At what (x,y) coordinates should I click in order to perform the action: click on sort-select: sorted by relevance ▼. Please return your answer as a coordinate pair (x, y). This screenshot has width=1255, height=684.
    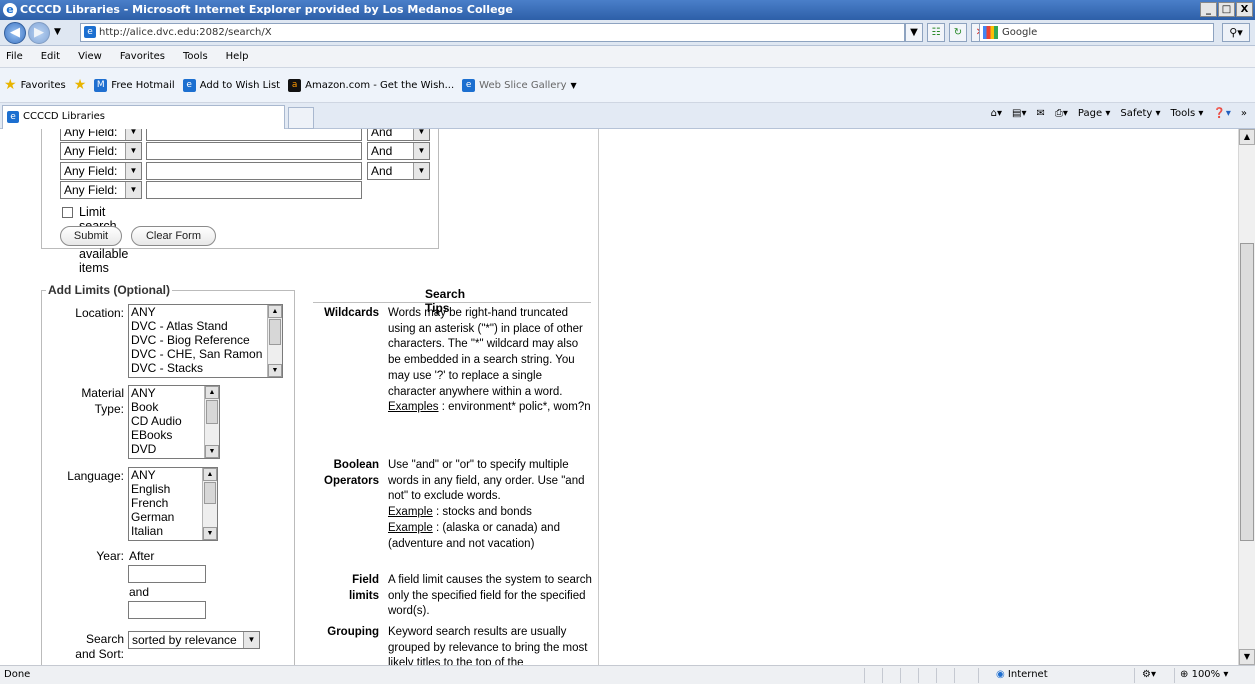
    Looking at the image, I should click on (194, 640).